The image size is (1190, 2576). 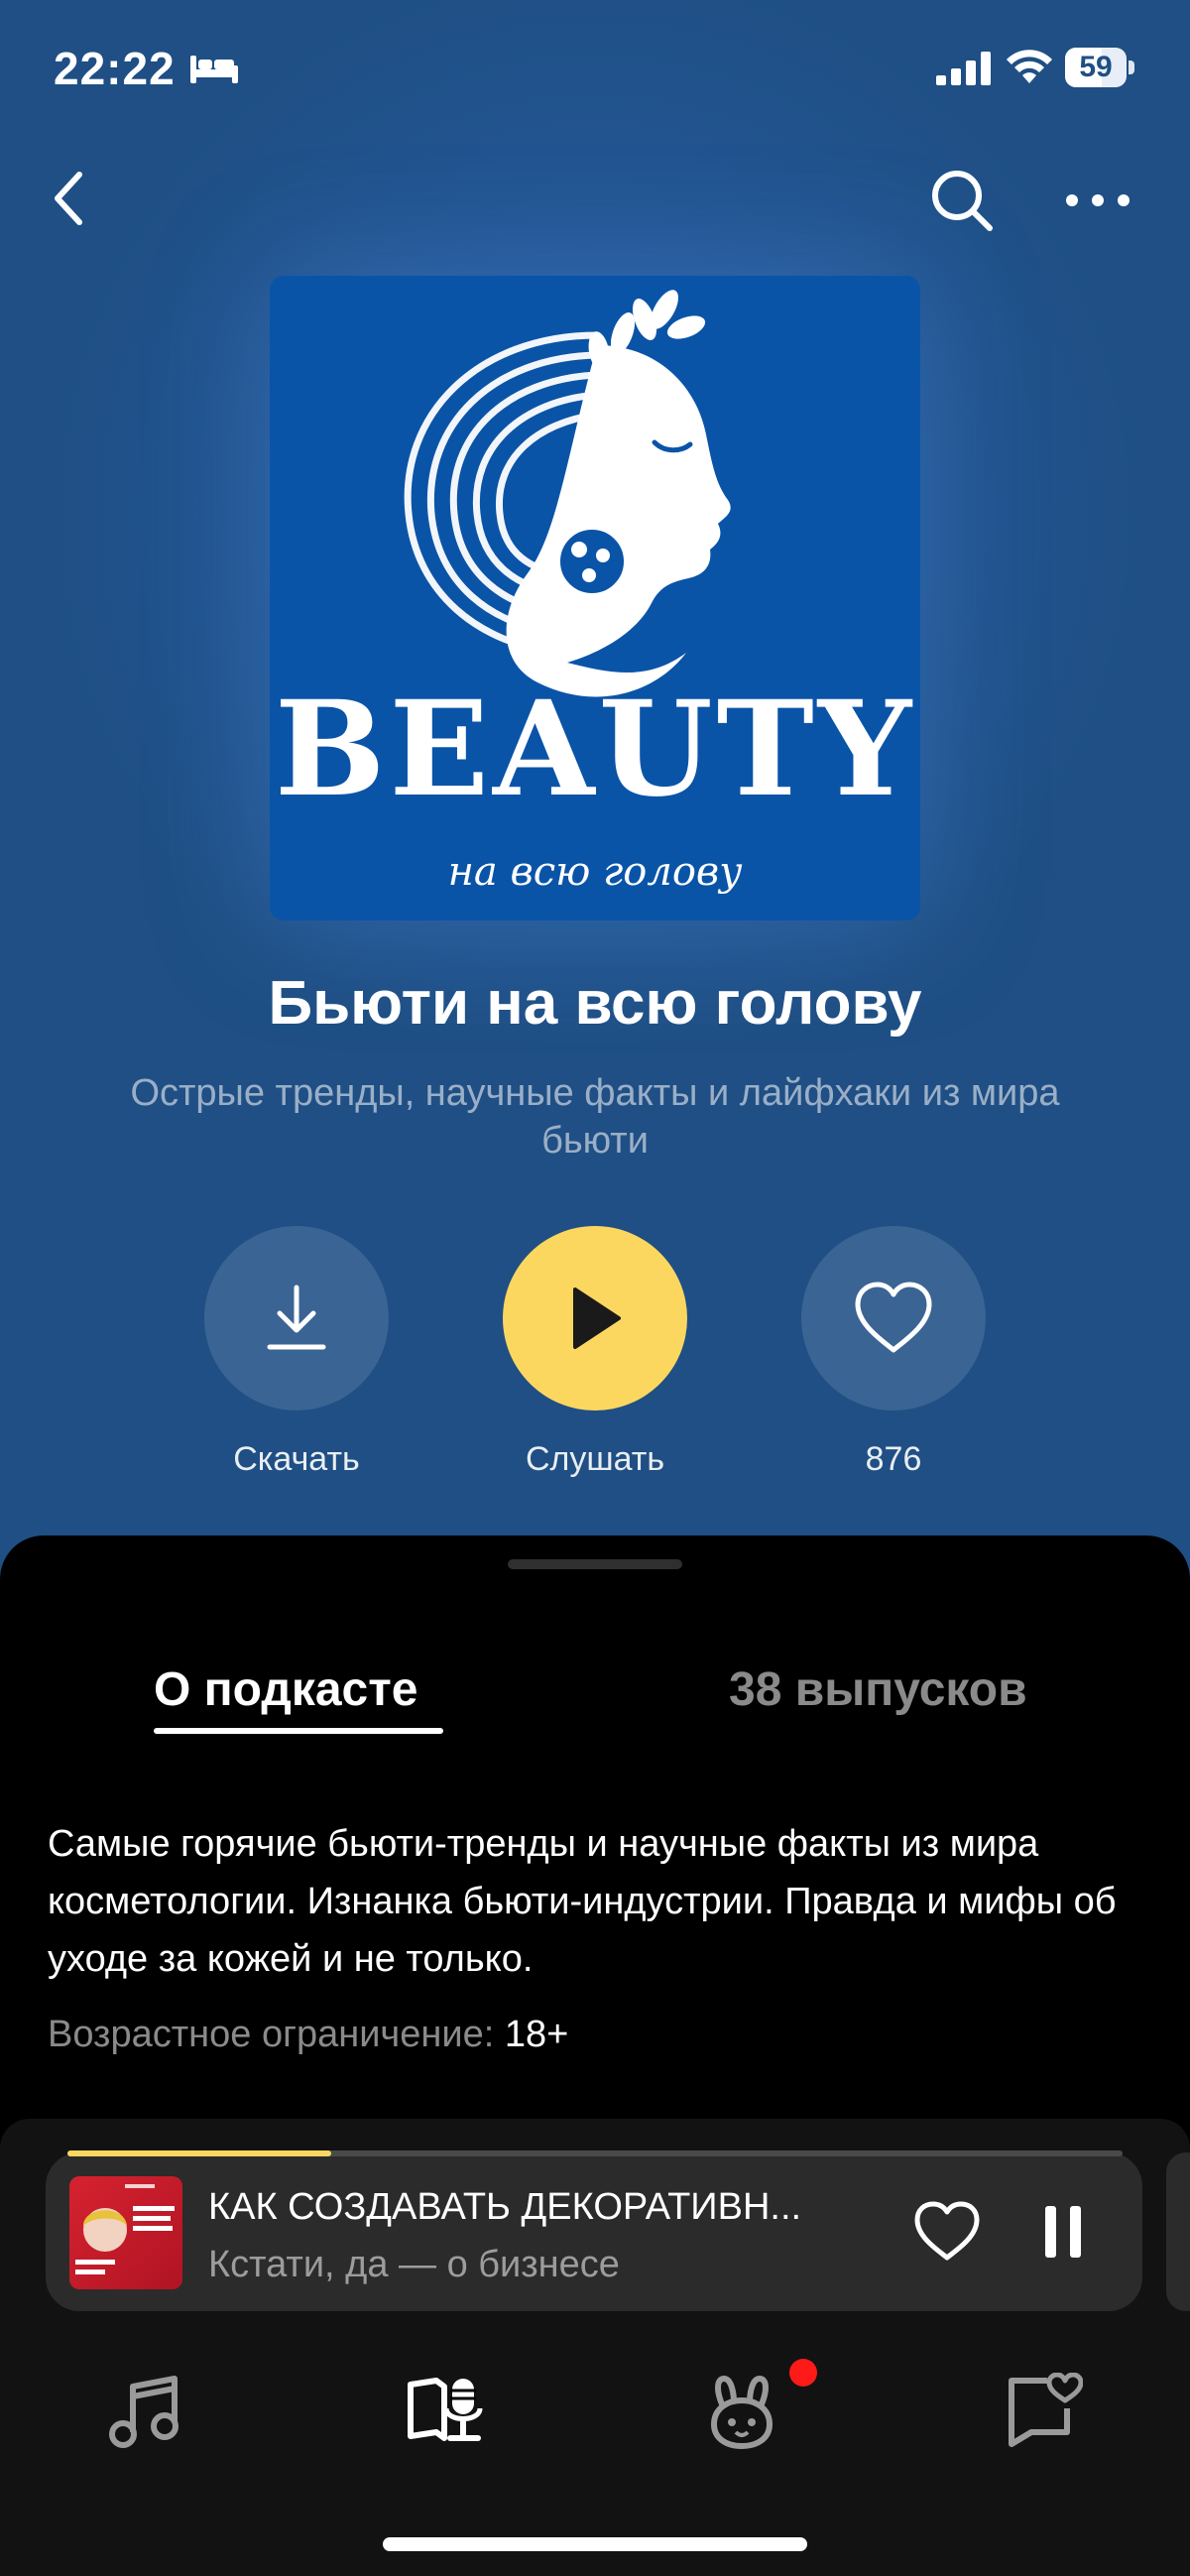 What do you see at coordinates (414, 2264) in the screenshot?
I see `episode-show-name: Кстати, да — о бизнесе` at bounding box center [414, 2264].